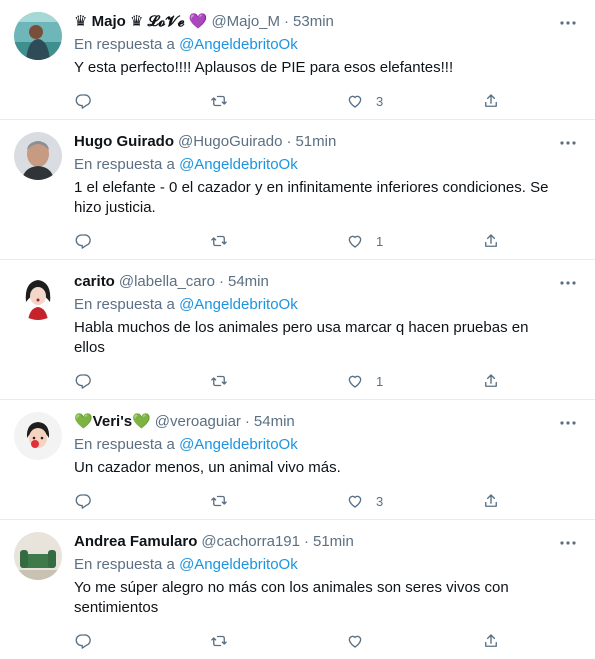 Image resolution: width=595 pixels, height=659 pixels. What do you see at coordinates (381, 641) in the screenshot?
I see `like-button` at bounding box center [381, 641].